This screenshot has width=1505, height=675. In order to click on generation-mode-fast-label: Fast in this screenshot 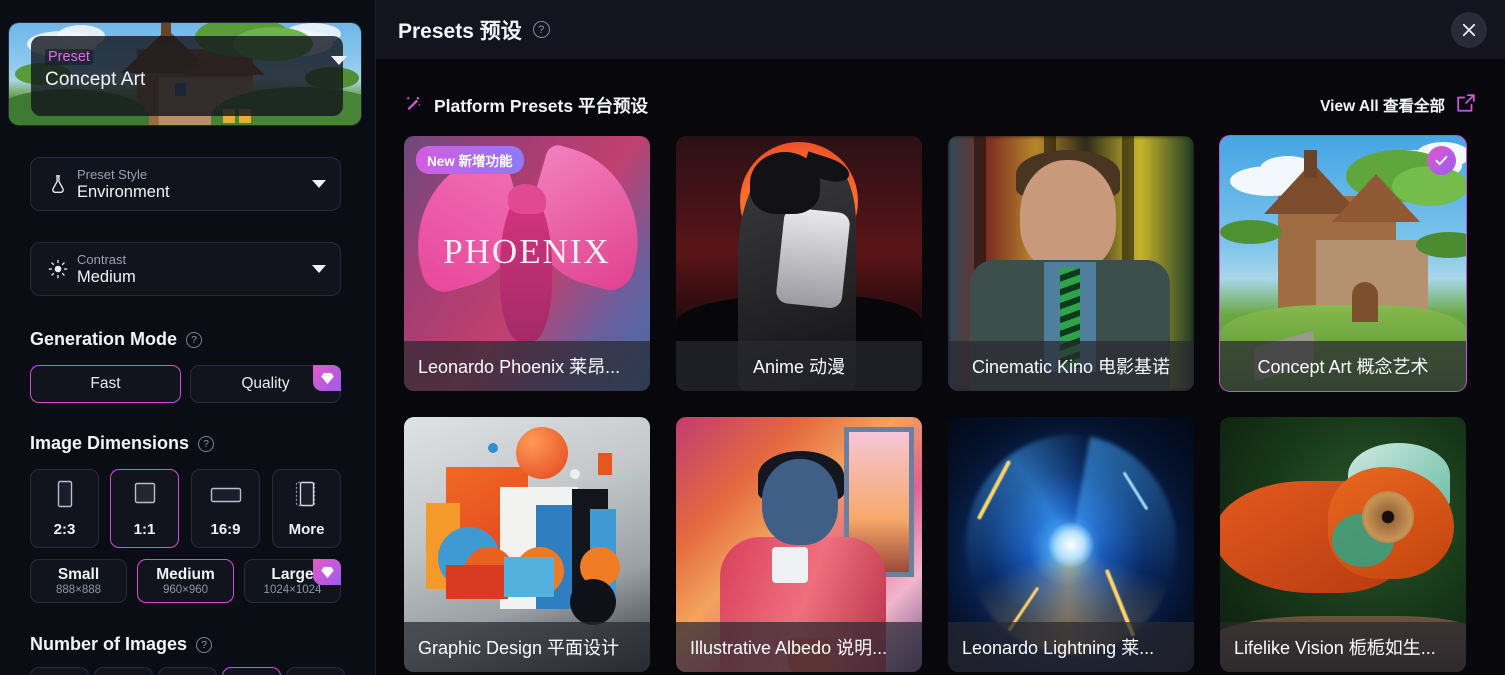, I will do `click(105, 383)`.